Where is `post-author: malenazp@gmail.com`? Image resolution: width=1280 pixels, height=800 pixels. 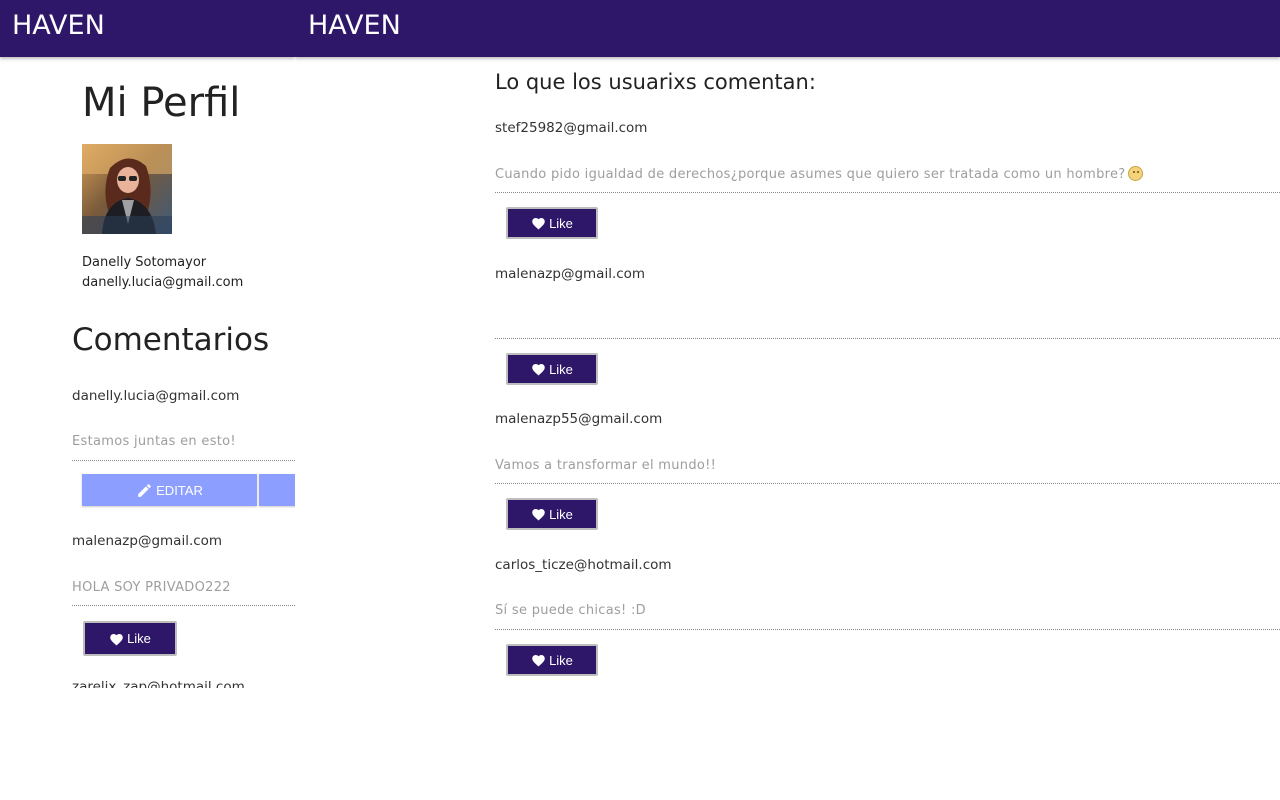 post-author: malenazp@gmail.com is located at coordinates (570, 274).